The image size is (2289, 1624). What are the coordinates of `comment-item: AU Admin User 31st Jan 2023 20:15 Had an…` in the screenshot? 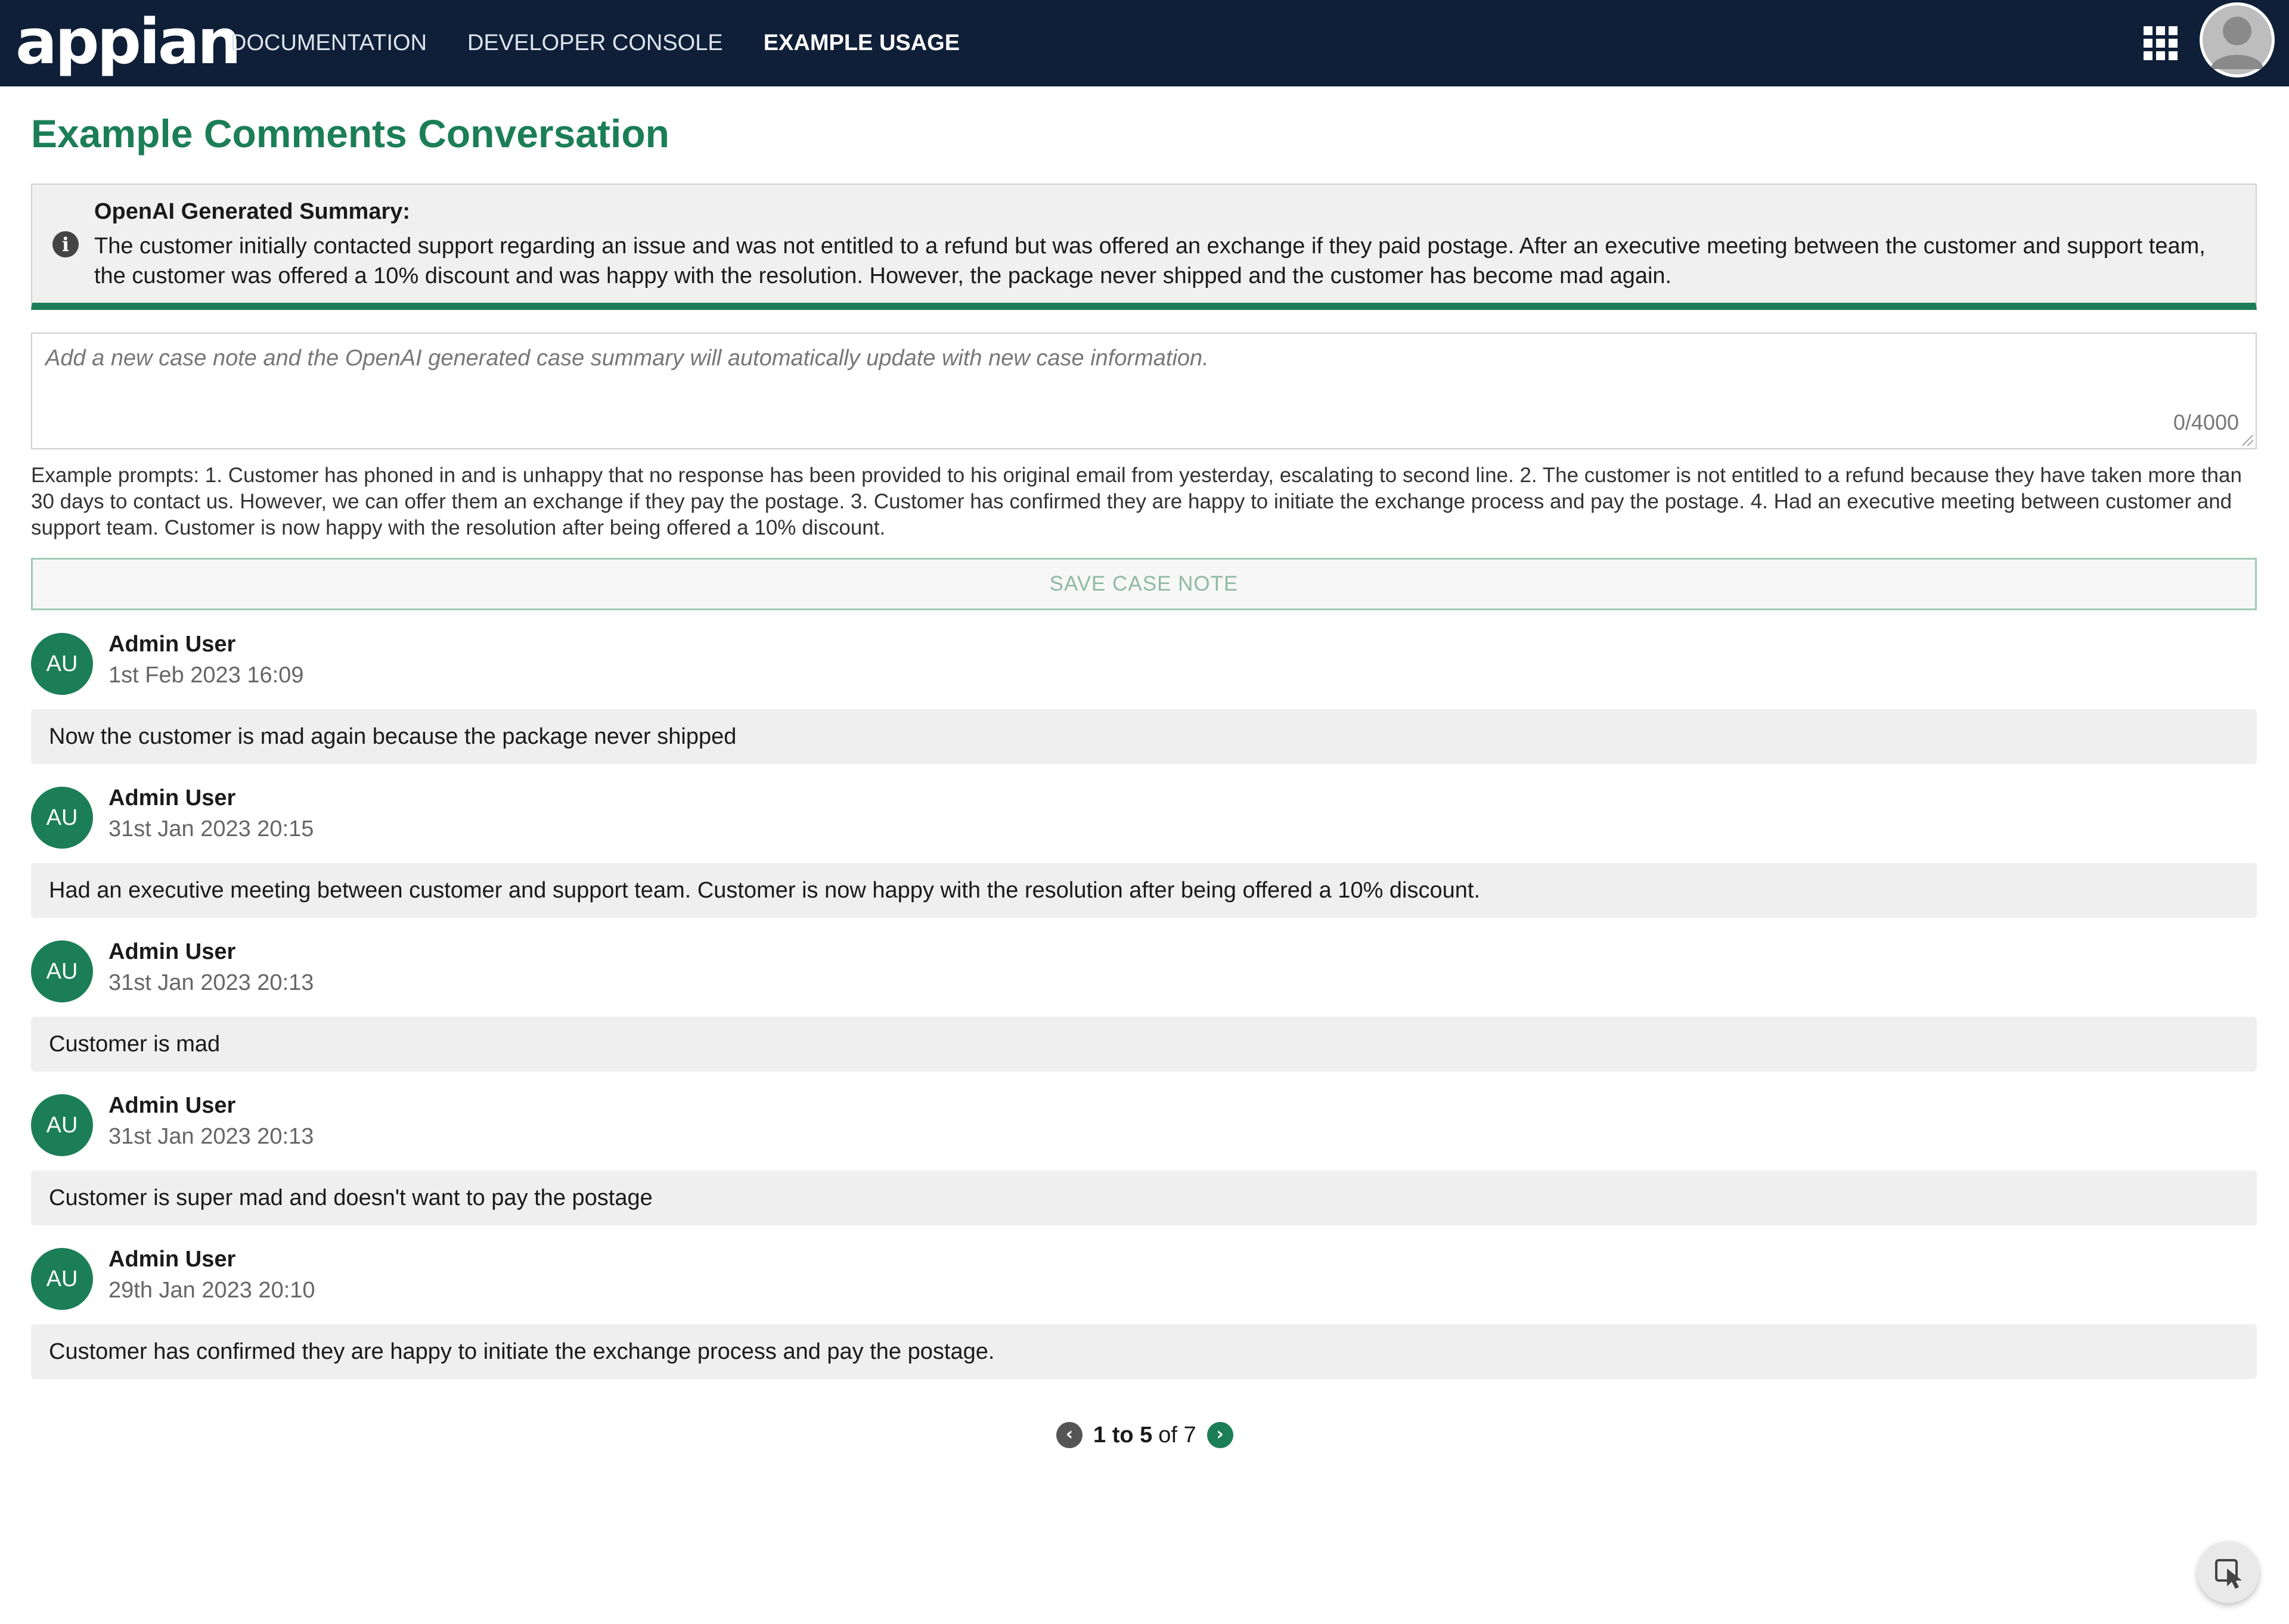 It's located at (1144, 860).